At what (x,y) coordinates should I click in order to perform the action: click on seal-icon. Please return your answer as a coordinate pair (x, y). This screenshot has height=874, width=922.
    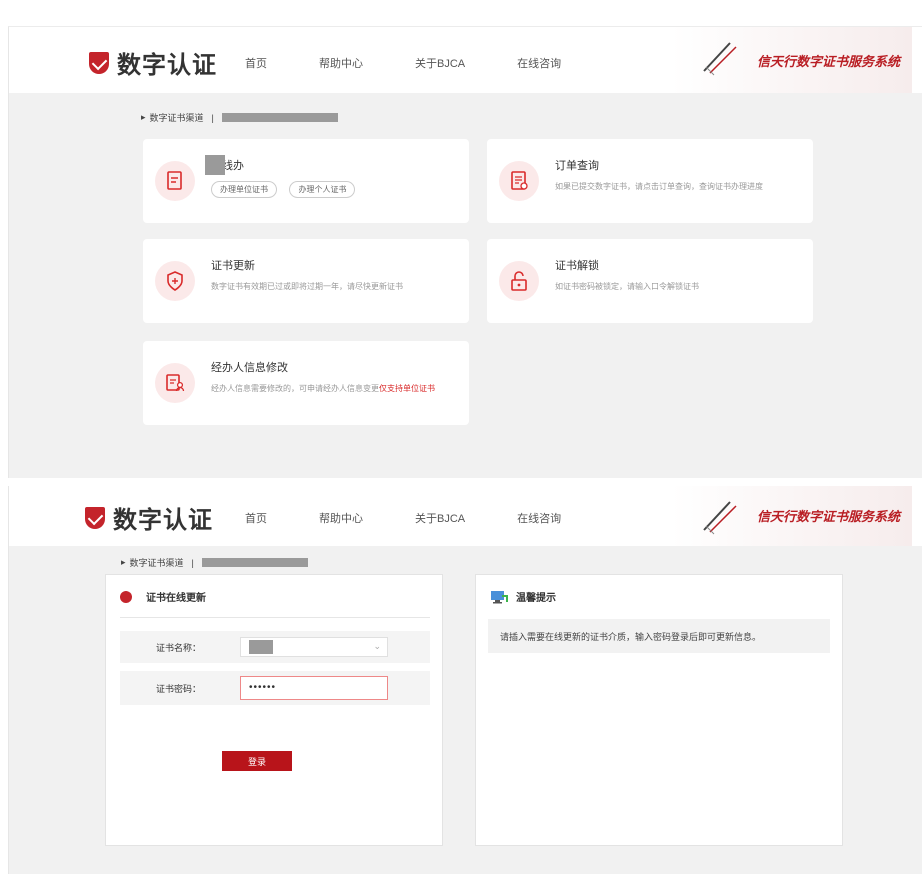
    Looking at the image, I should click on (126, 596).